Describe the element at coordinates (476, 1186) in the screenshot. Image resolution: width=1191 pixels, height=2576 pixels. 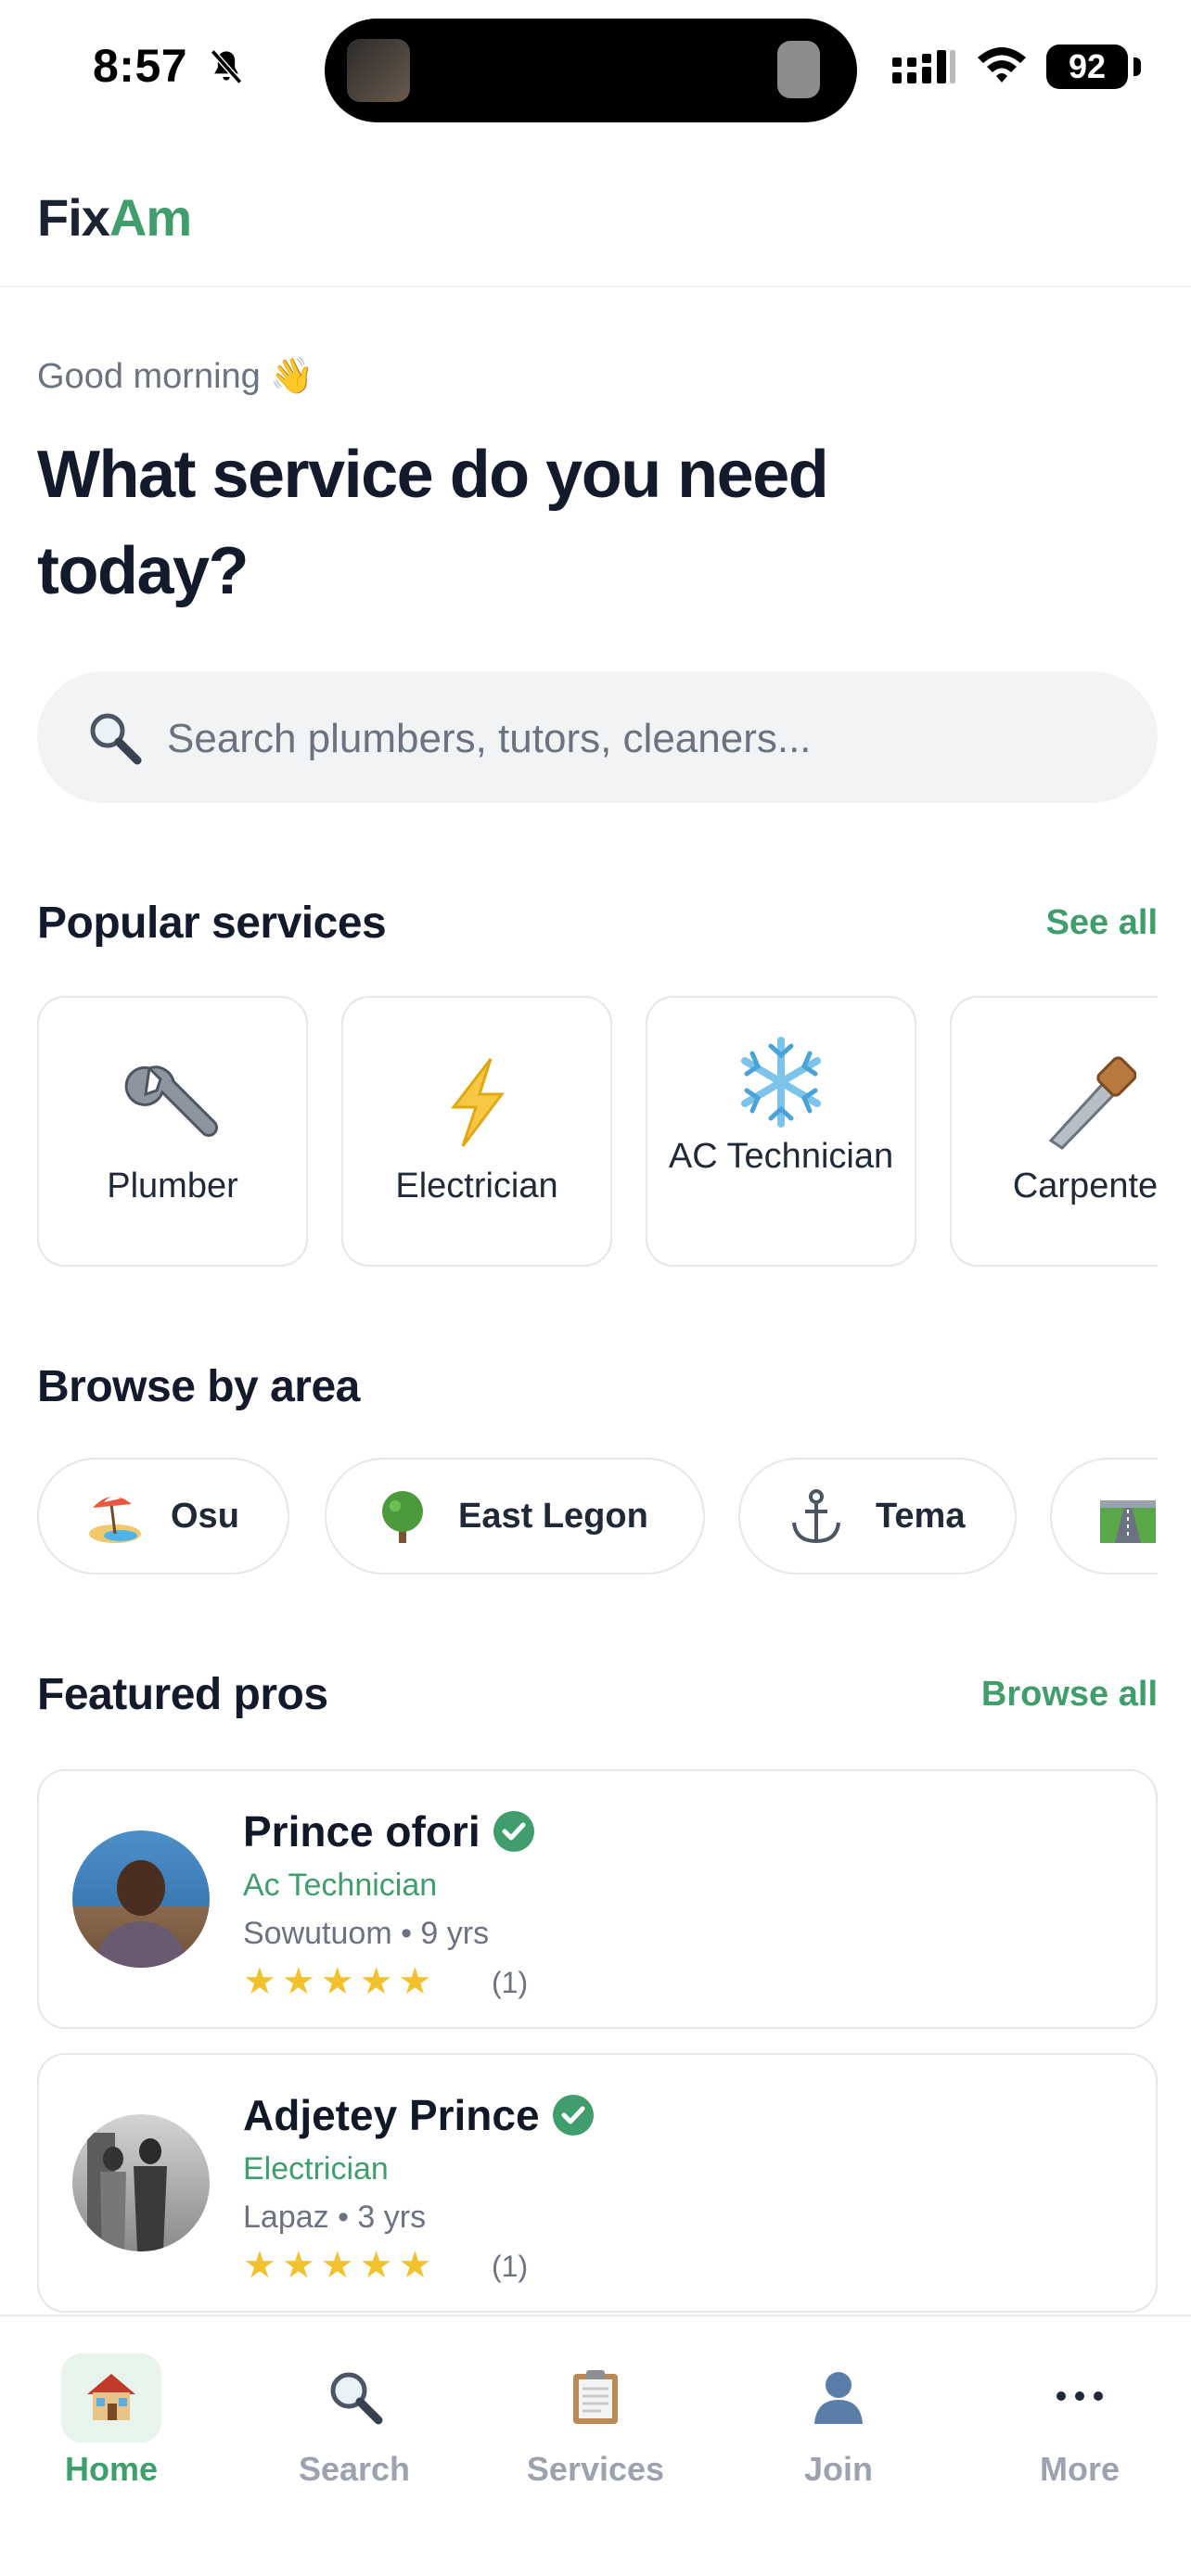
I see `service-label: Electrician` at that location.